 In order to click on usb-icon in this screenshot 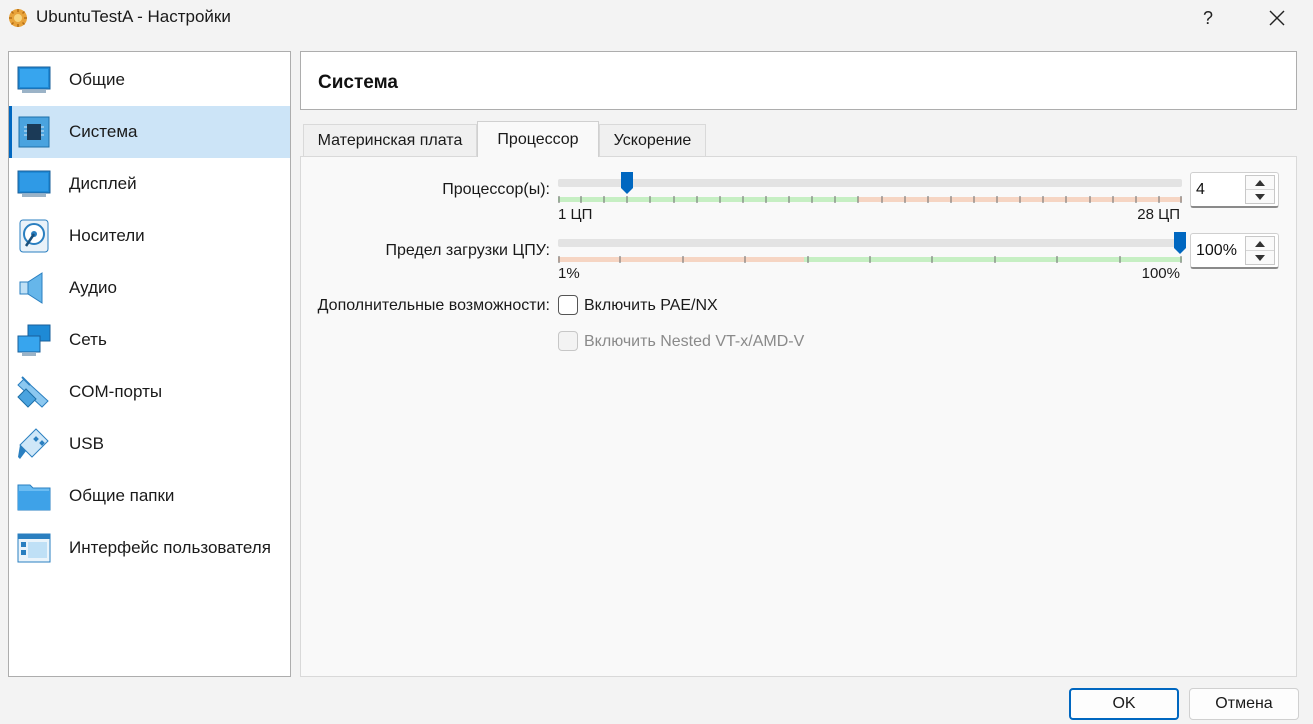, I will do `click(33, 443)`.